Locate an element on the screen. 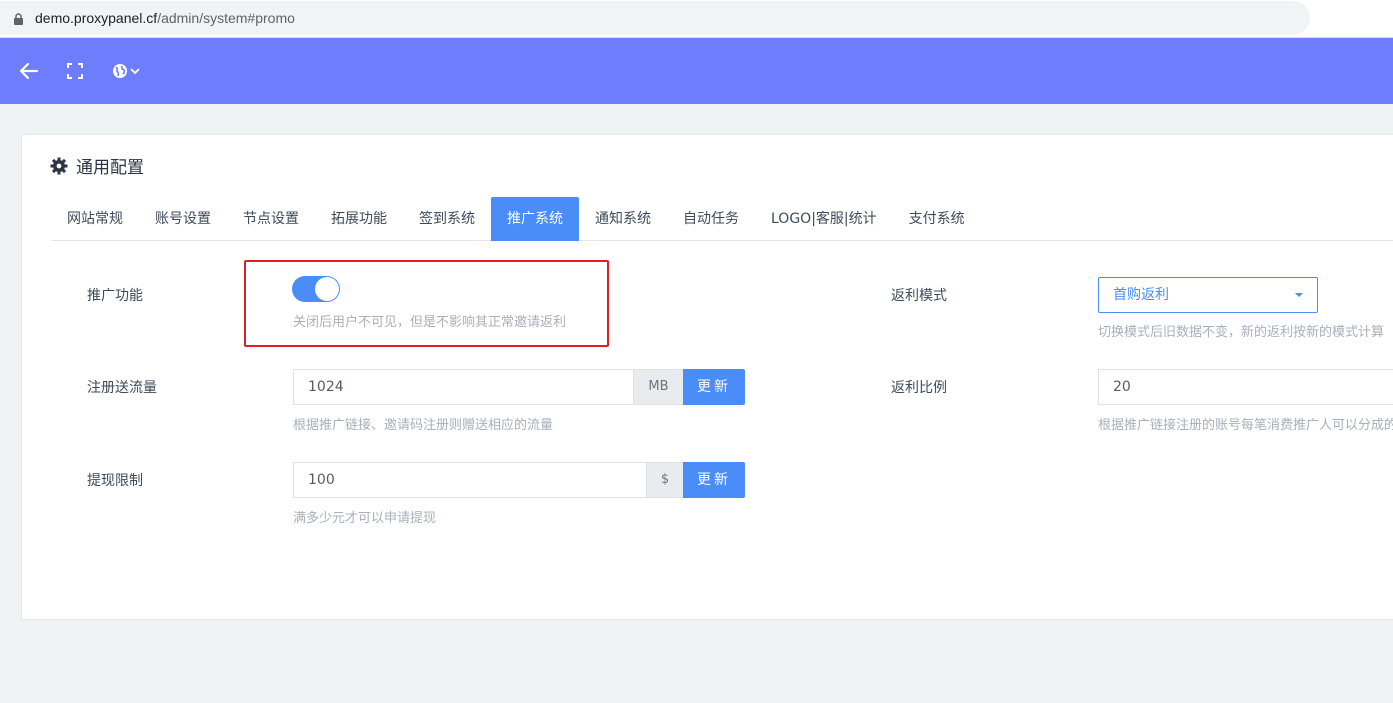  promo-label: 推广功能 is located at coordinates (115, 296).